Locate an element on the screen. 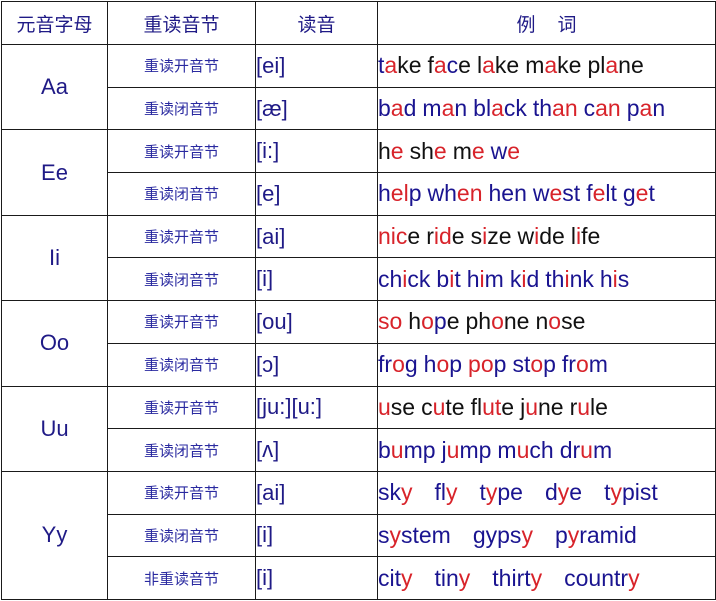 Image resolution: width=716 pixels, height=601 pixels. vowel-letter-cell: Ee is located at coordinates (54, 172).